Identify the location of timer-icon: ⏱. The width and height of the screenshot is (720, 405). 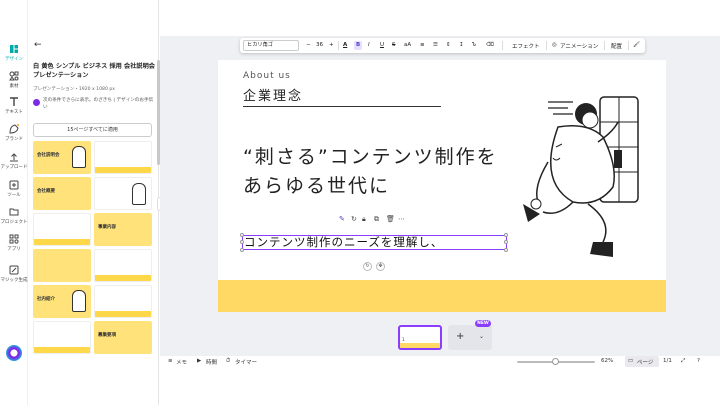
(228, 361).